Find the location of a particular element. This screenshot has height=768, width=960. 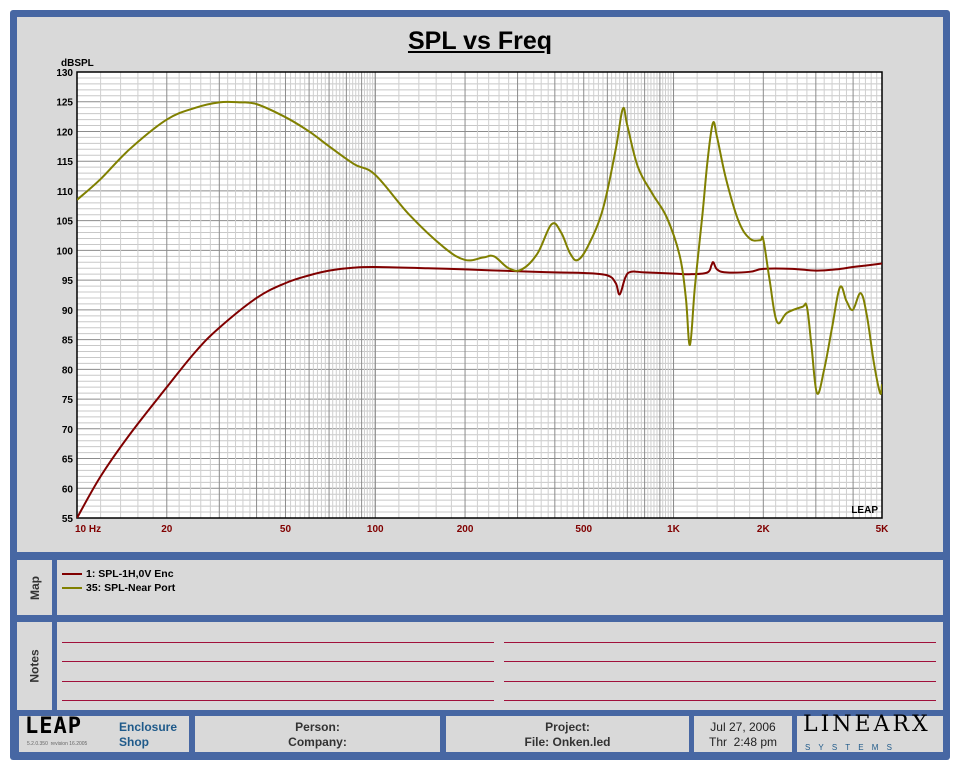

person-block: Person: Company: is located at coordinates (317, 734).